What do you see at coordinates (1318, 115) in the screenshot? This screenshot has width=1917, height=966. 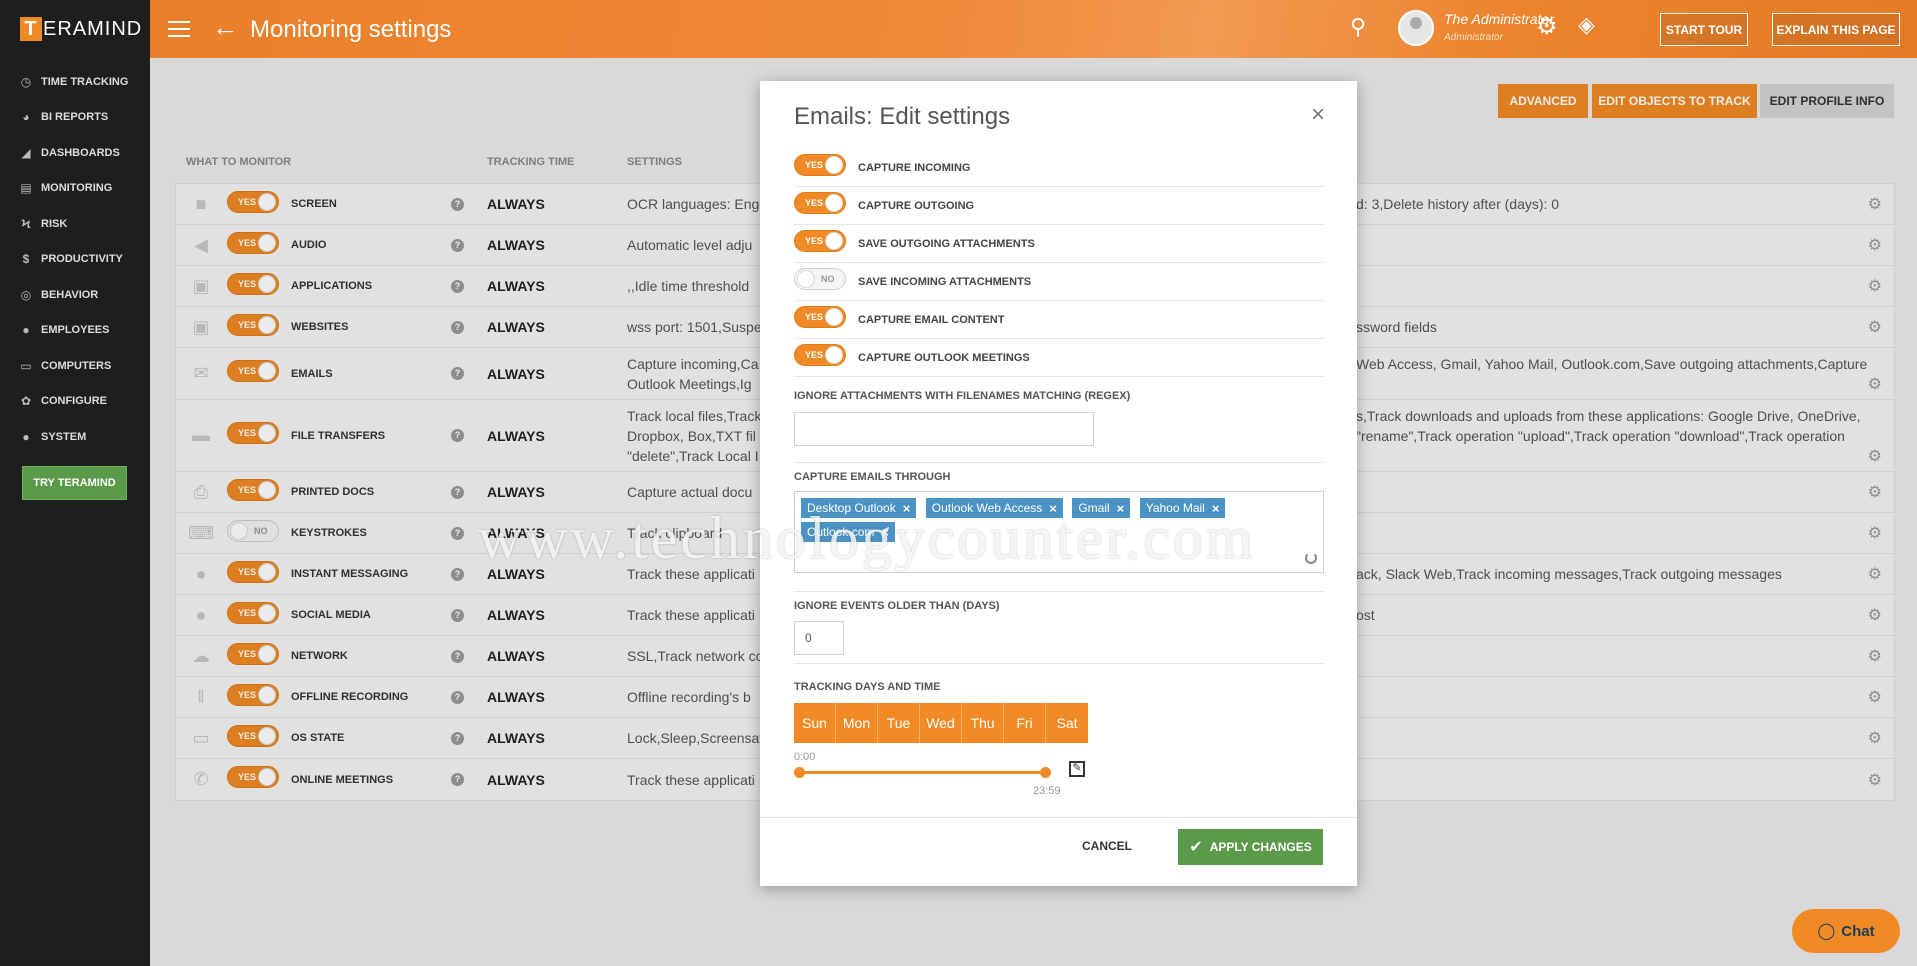 I see `close-icon: ×` at bounding box center [1318, 115].